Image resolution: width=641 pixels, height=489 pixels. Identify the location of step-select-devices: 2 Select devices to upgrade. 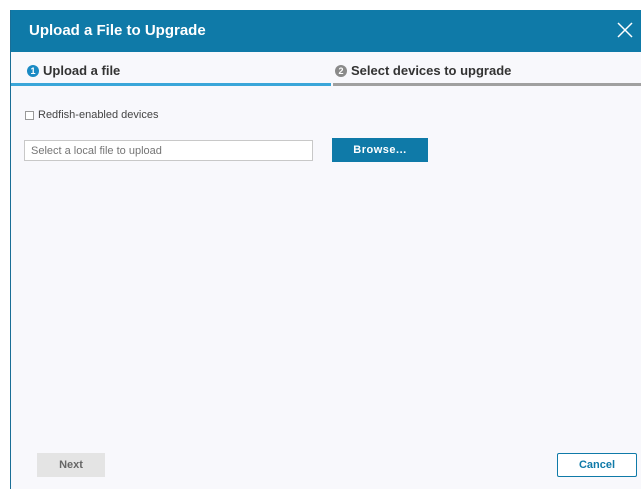
(487, 69).